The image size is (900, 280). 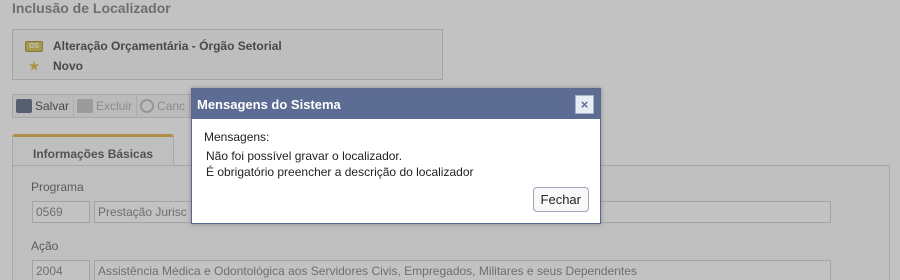 What do you see at coordinates (560, 199) in the screenshot?
I see `fechar-button: Fechar` at bounding box center [560, 199].